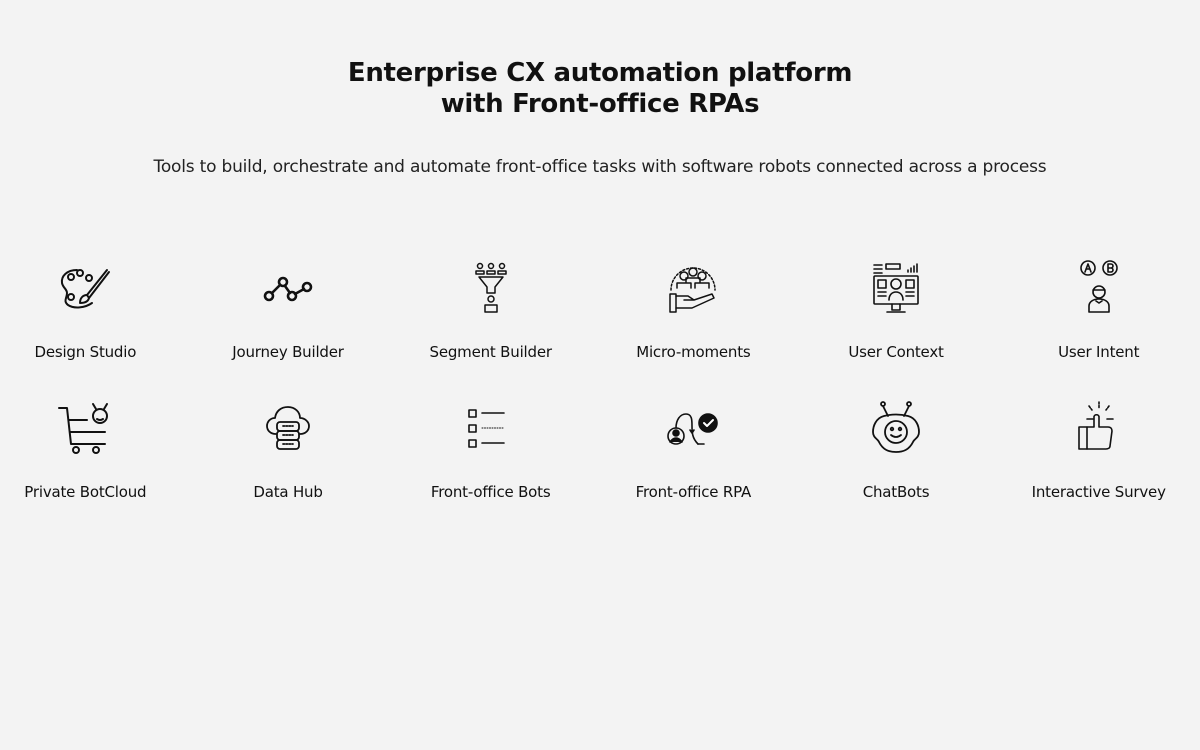 The height and width of the screenshot is (750, 1200). What do you see at coordinates (85, 288) in the screenshot?
I see `palette-icon` at bounding box center [85, 288].